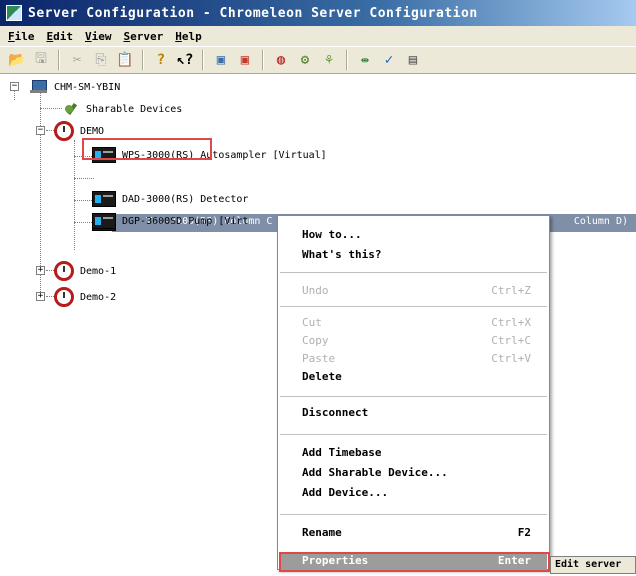 The width and height of the screenshot is (636, 576). Describe the element at coordinates (322, 535) in the screenshot. I see `menu-item-rename: Rename` at that location.